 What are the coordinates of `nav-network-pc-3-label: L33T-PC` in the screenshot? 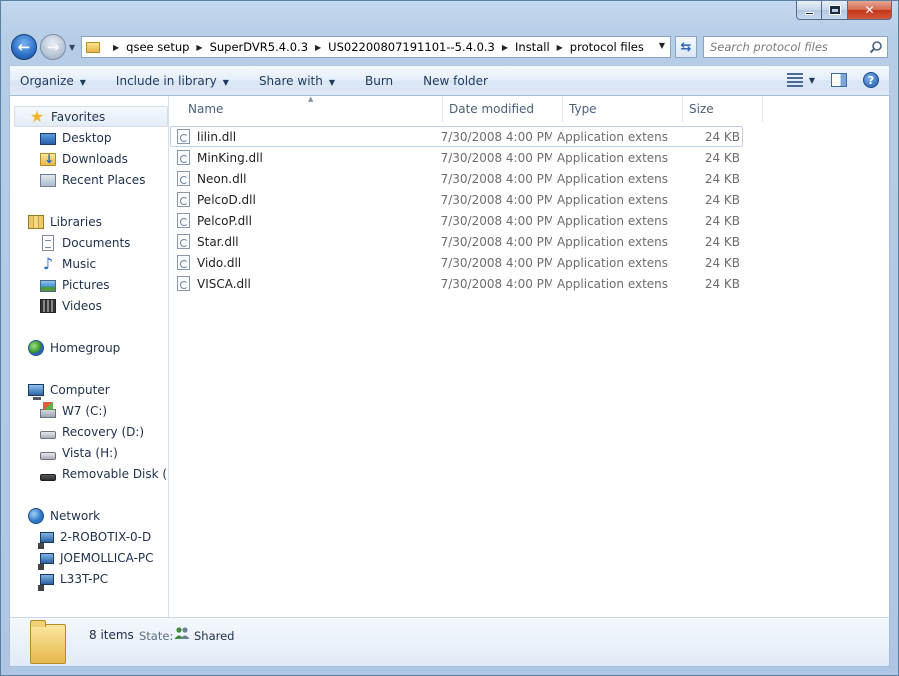 It's located at (84, 578).